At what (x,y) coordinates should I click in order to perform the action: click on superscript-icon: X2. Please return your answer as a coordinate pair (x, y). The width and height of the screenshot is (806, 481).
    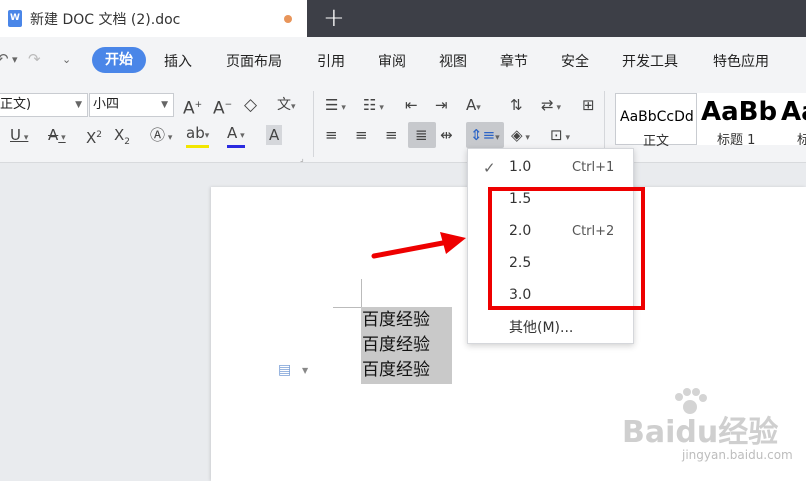
    Looking at the image, I should click on (94, 136).